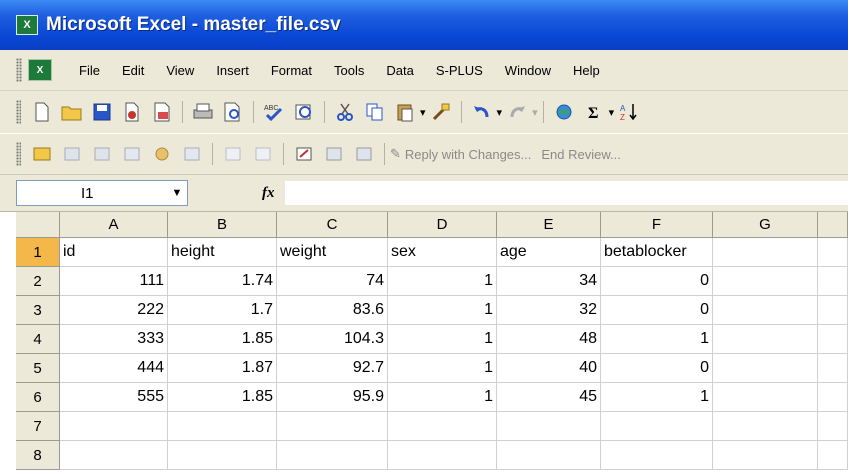 The height and width of the screenshot is (472, 848). Describe the element at coordinates (657, 281) in the screenshot. I see `cell-f2: 0` at that location.